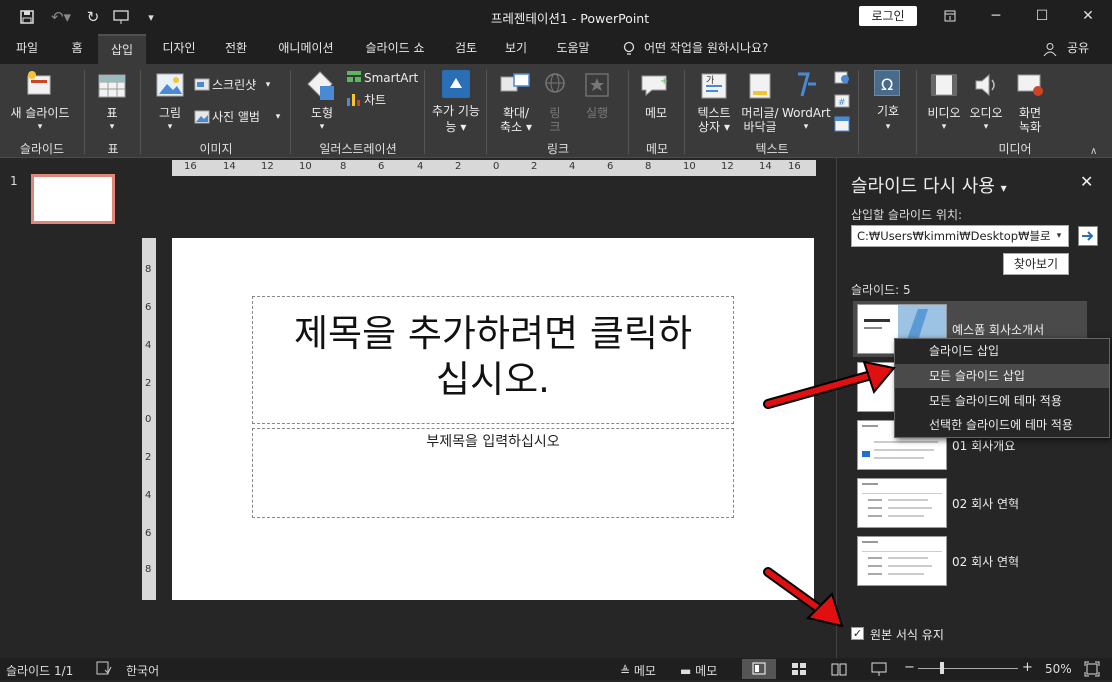  I want to click on new-slide-button: 새 슬라이드, so click(40, 113).